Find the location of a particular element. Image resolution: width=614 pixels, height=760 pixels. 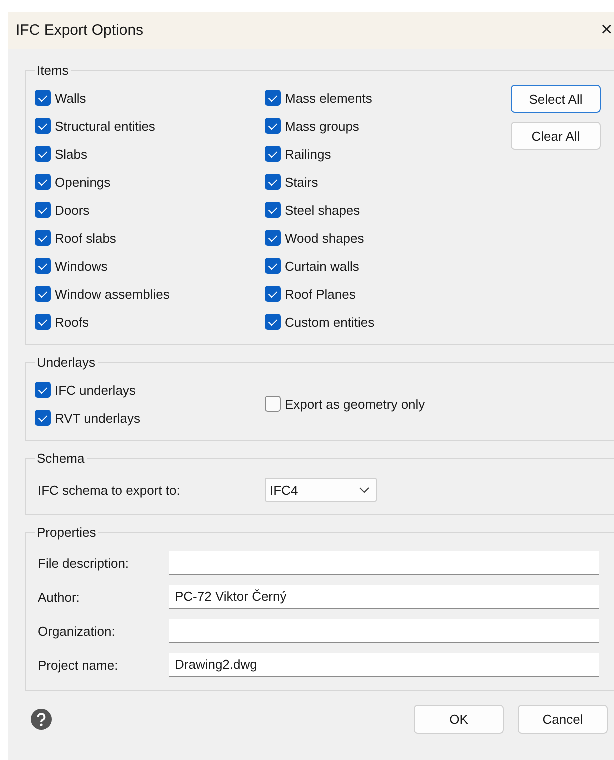

text-field: Drawing2.dwg is located at coordinates (384, 665).